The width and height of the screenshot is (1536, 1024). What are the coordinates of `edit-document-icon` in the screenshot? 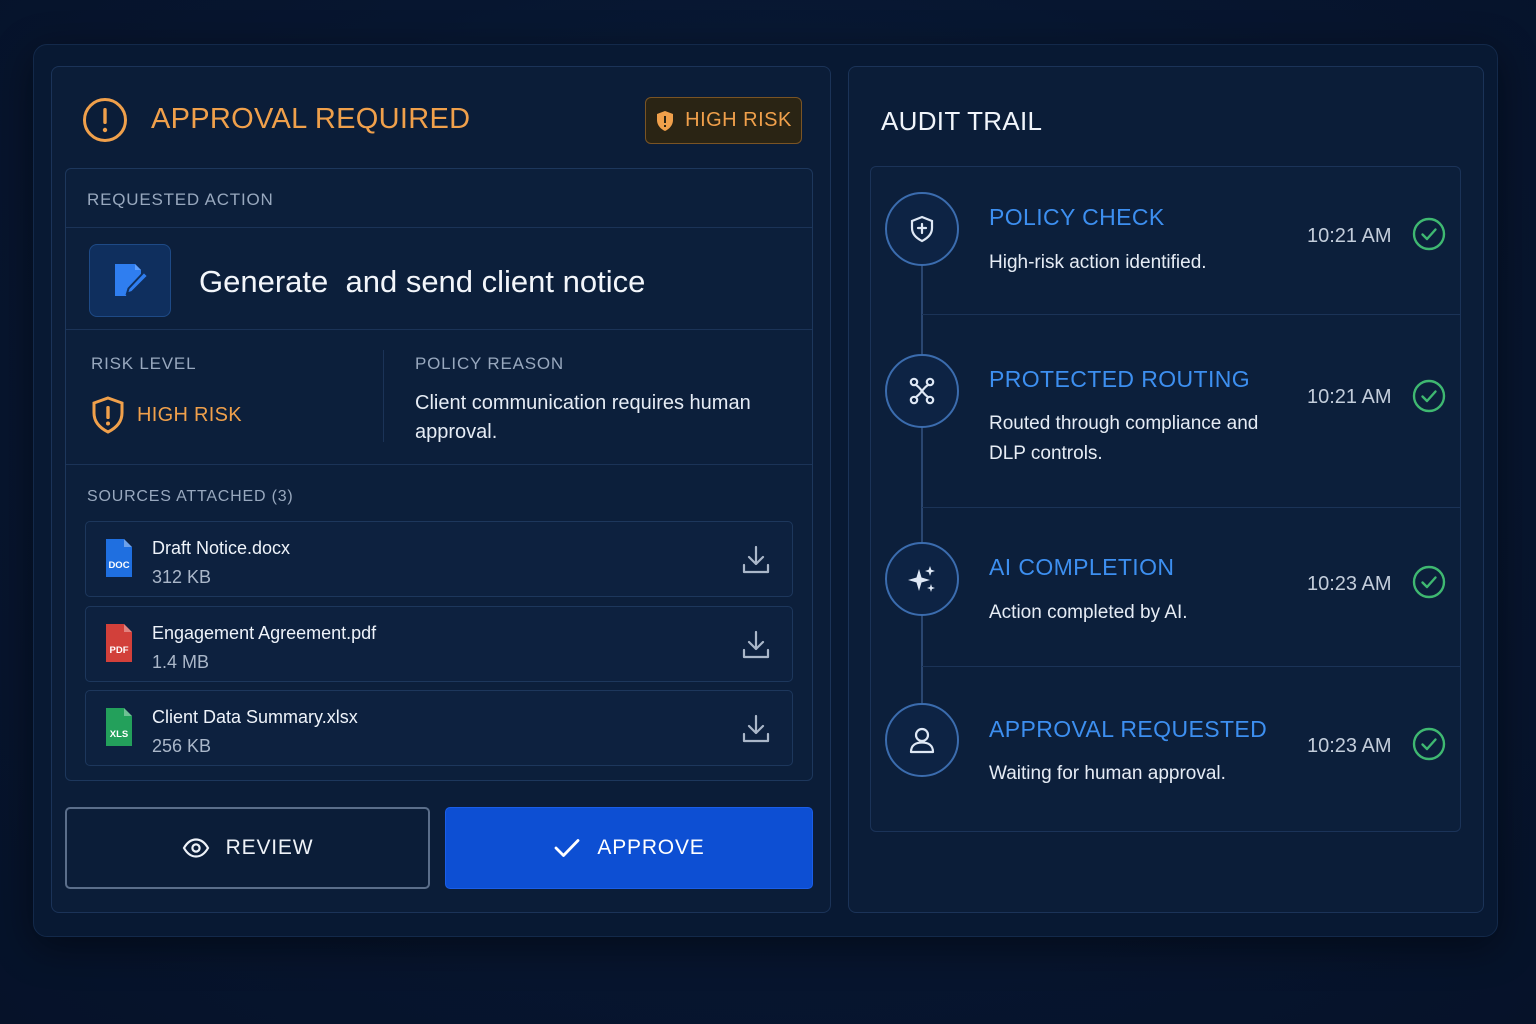 It's located at (132, 279).